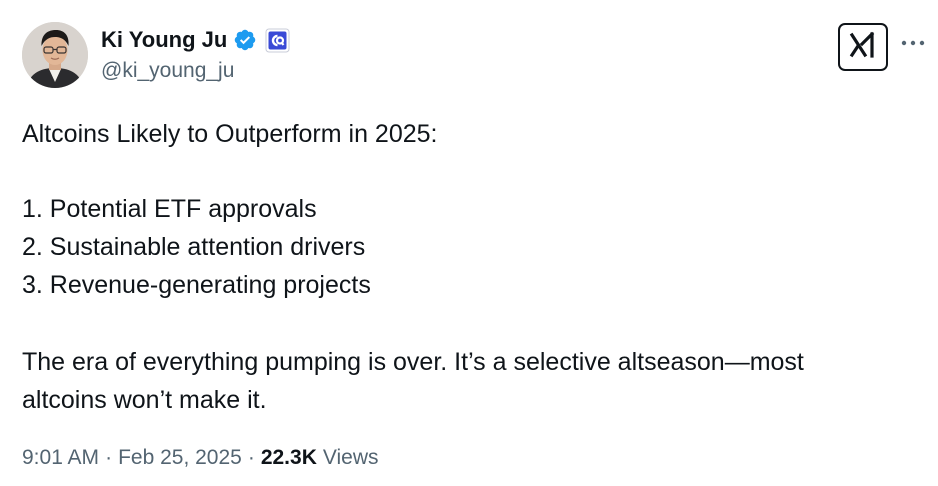 This screenshot has height=486, width=938. I want to click on tweet-text-line: altcoins won’t make it., so click(144, 400).